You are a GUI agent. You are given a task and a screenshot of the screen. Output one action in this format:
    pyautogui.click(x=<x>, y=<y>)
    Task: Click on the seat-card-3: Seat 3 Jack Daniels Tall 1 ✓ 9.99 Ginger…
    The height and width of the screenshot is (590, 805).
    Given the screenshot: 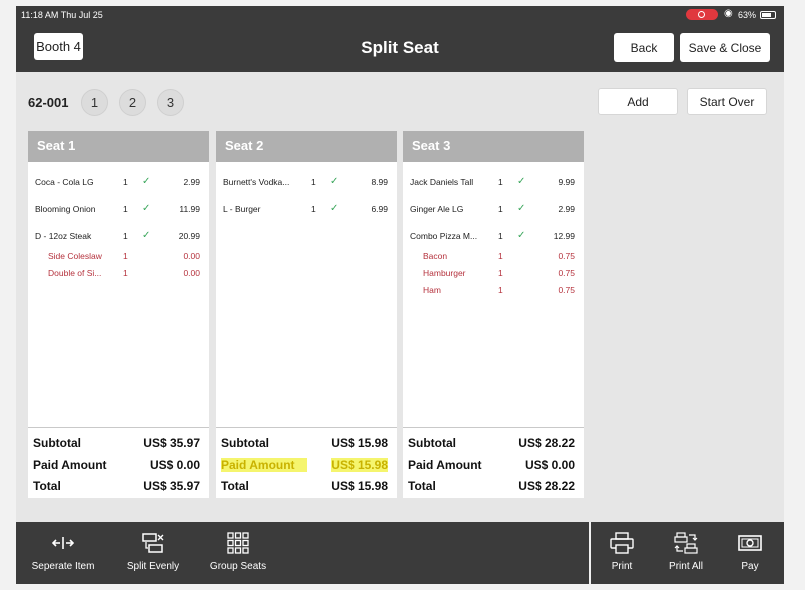 What is the action you would take?
    pyautogui.click(x=493, y=314)
    